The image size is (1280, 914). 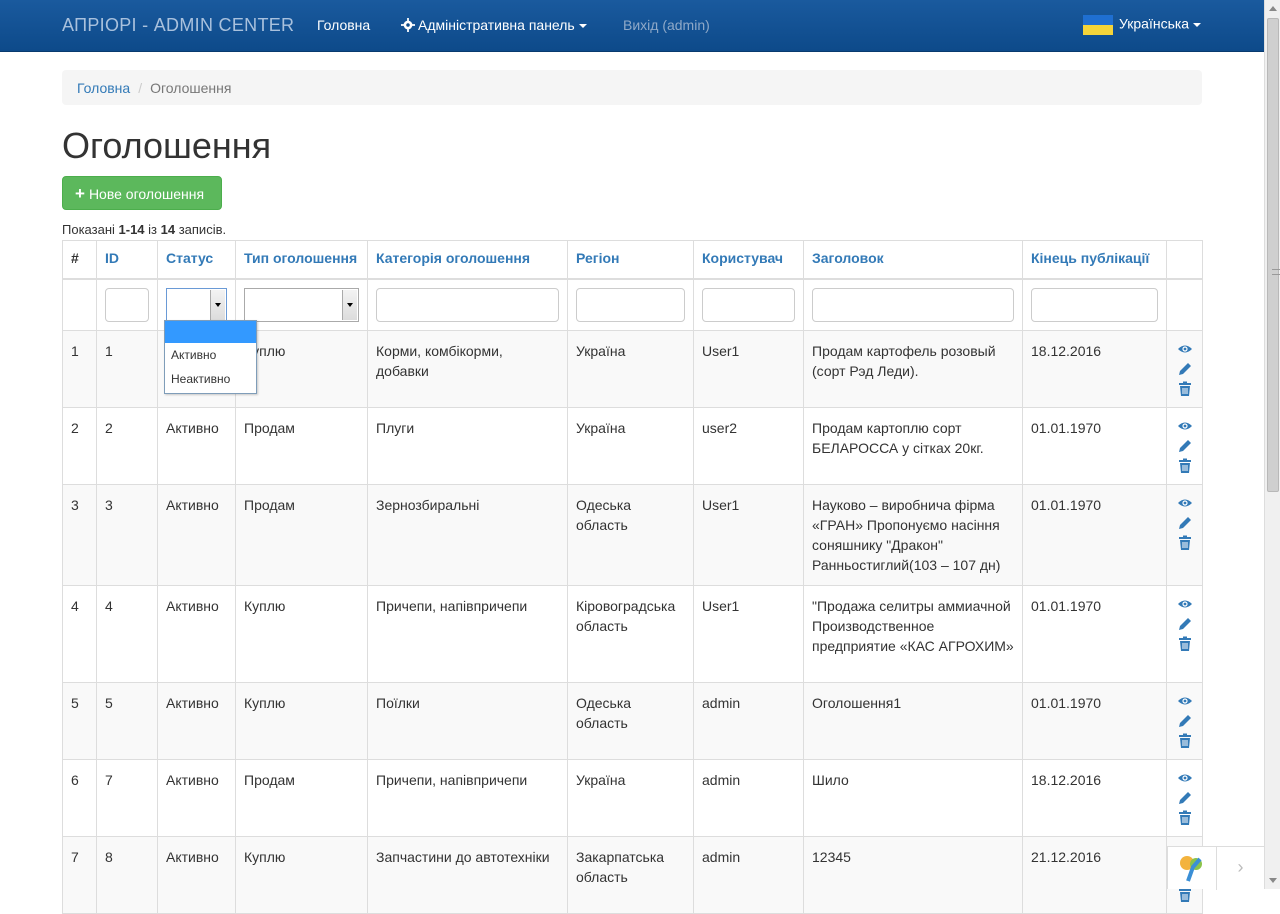 What do you see at coordinates (1142, 25) in the screenshot?
I see `language-selector: Українська` at bounding box center [1142, 25].